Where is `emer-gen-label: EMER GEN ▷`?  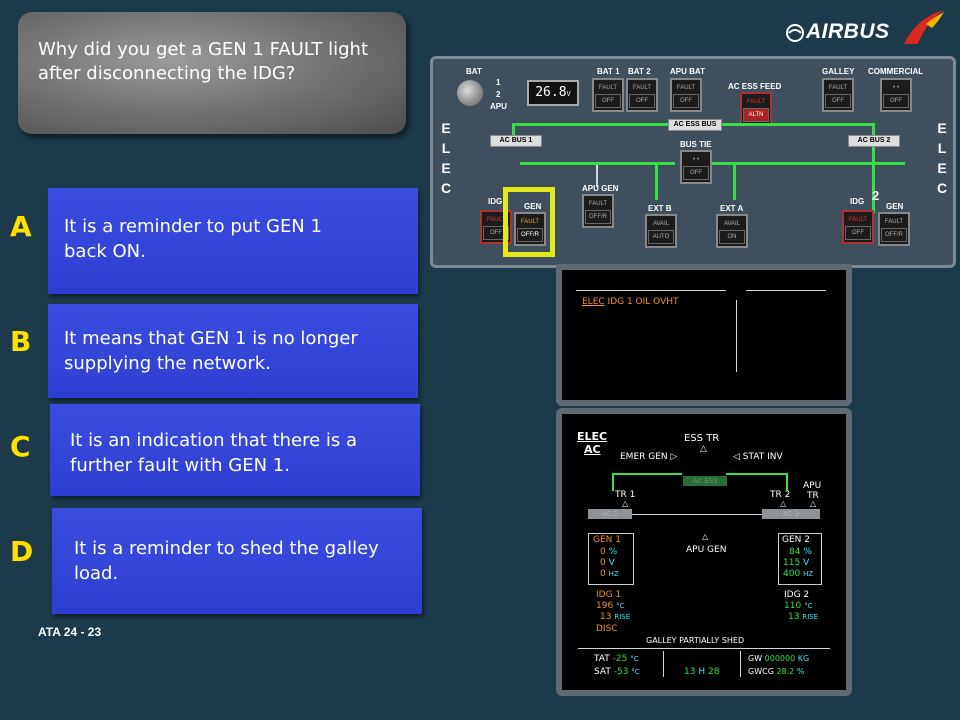
emer-gen-label: EMER GEN ▷ is located at coordinates (649, 457).